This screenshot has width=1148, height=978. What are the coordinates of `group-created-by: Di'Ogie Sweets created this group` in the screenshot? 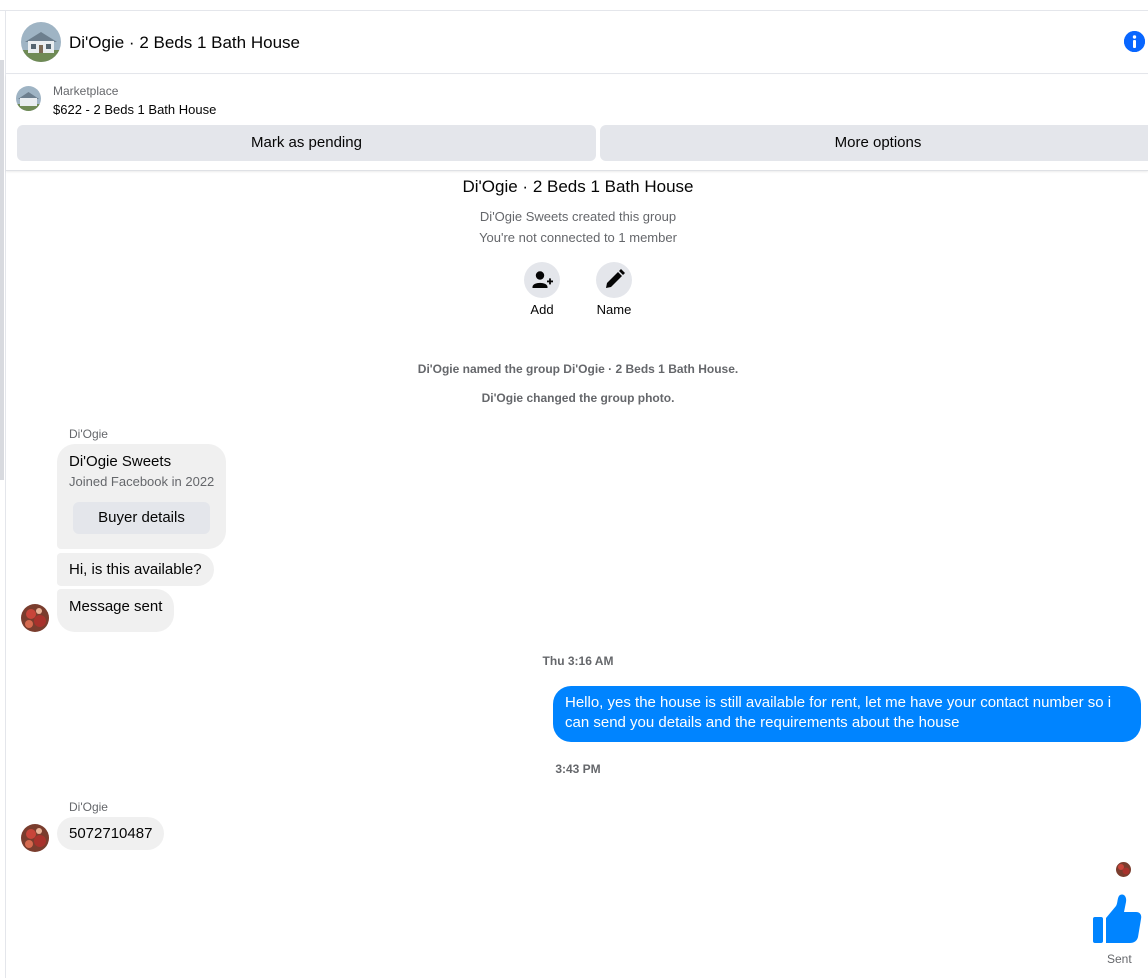 It's located at (578, 216).